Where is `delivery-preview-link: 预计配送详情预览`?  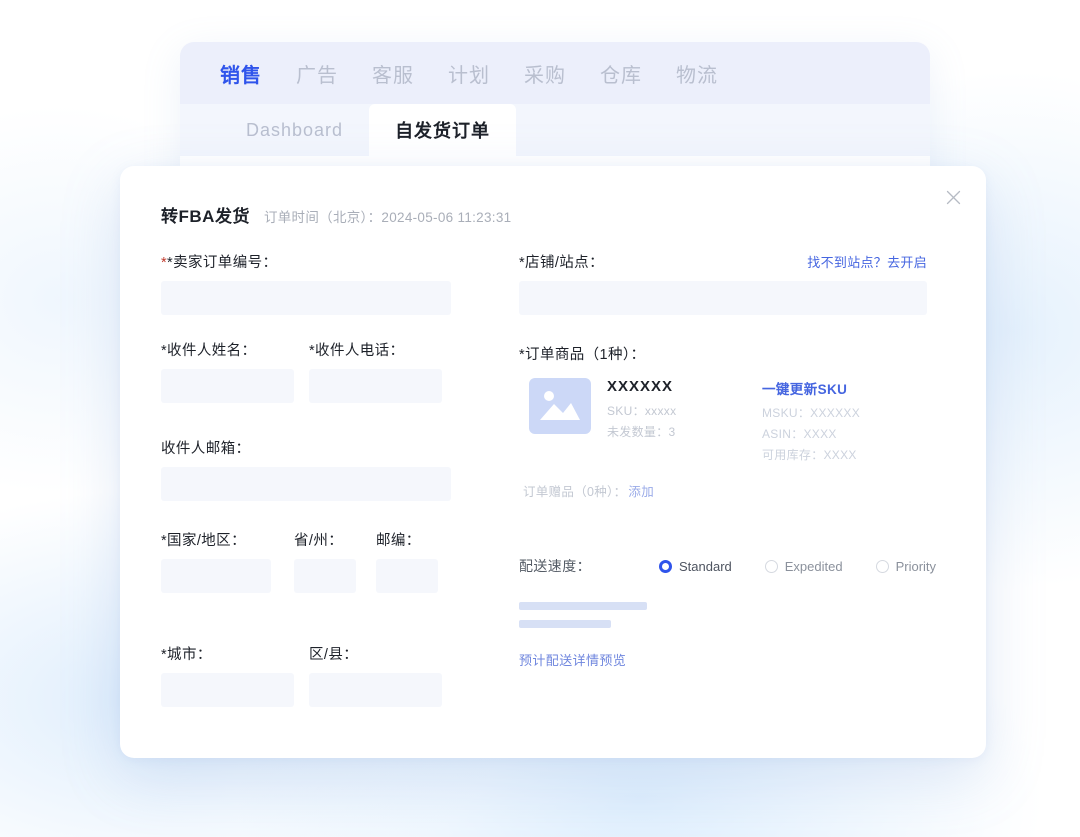
delivery-preview-link: 预计配送详情预览 is located at coordinates (734, 659).